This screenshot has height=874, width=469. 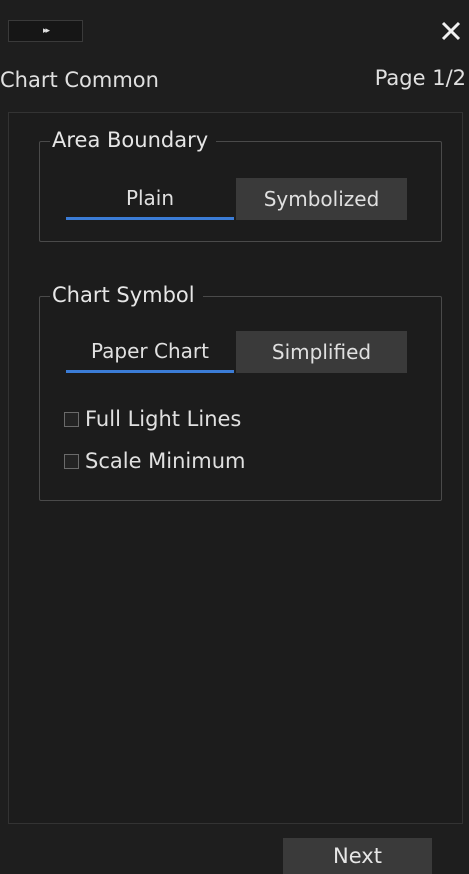 I want to click on simplified-option-label: Simplified, so click(x=321, y=352).